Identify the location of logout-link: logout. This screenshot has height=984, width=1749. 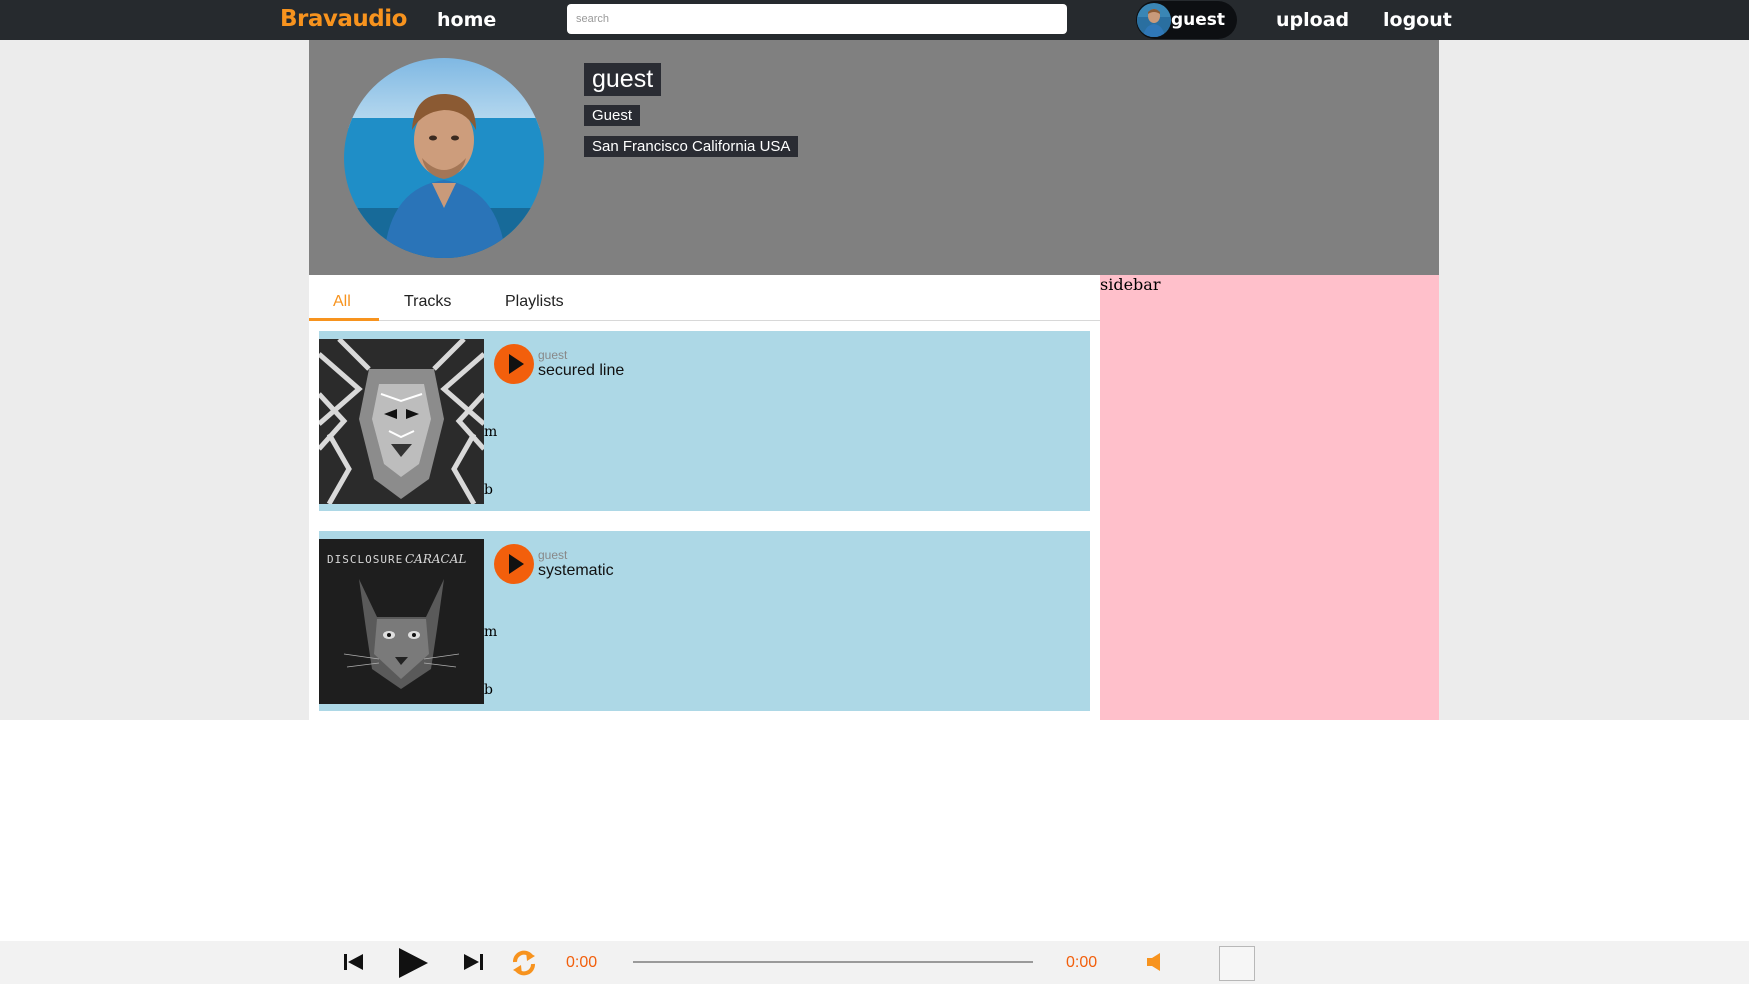
(1417, 20).